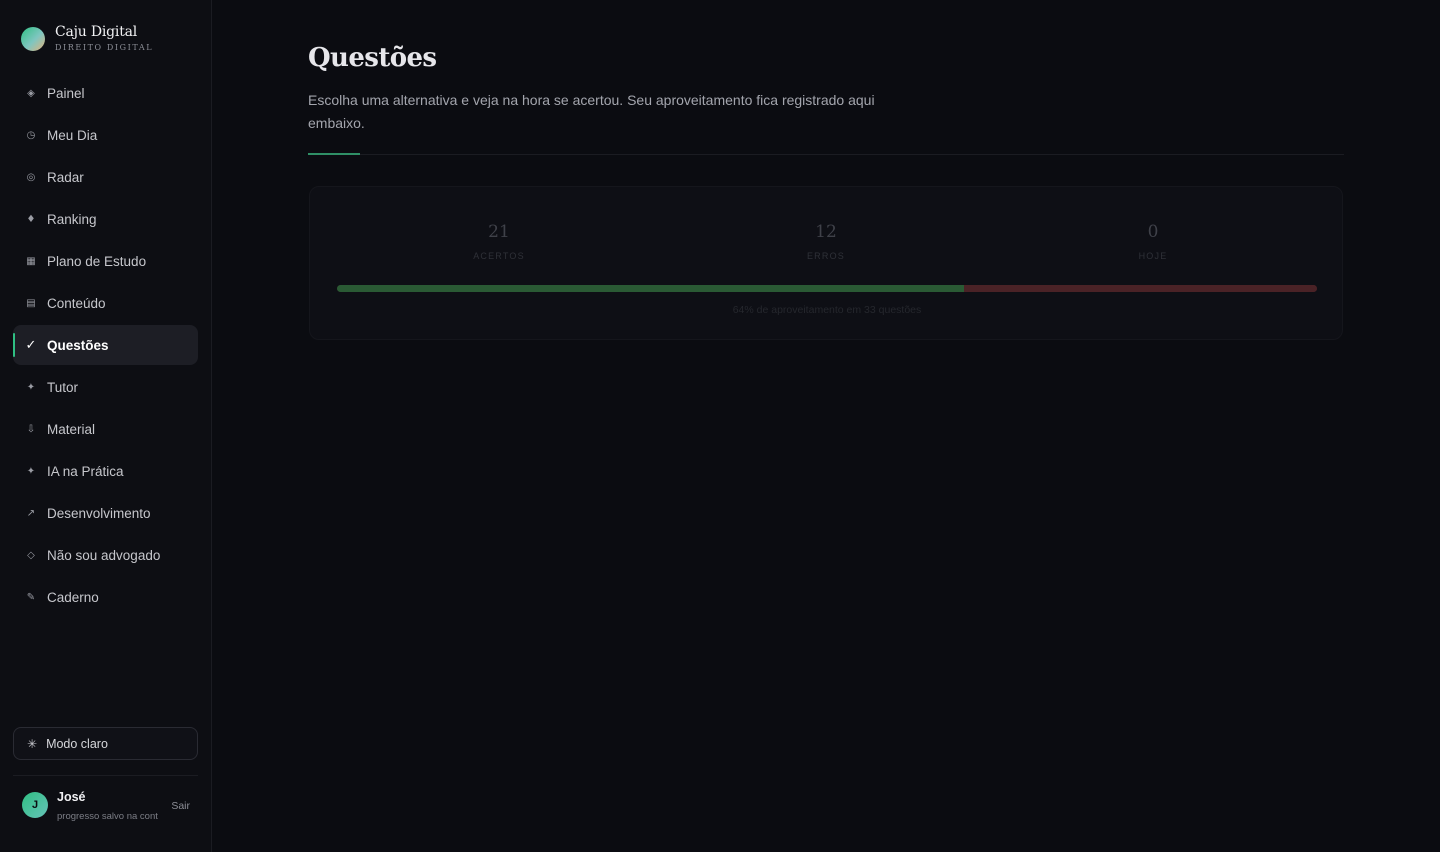  What do you see at coordinates (96, 32) in the screenshot?
I see `brand-name: Caju Digital` at bounding box center [96, 32].